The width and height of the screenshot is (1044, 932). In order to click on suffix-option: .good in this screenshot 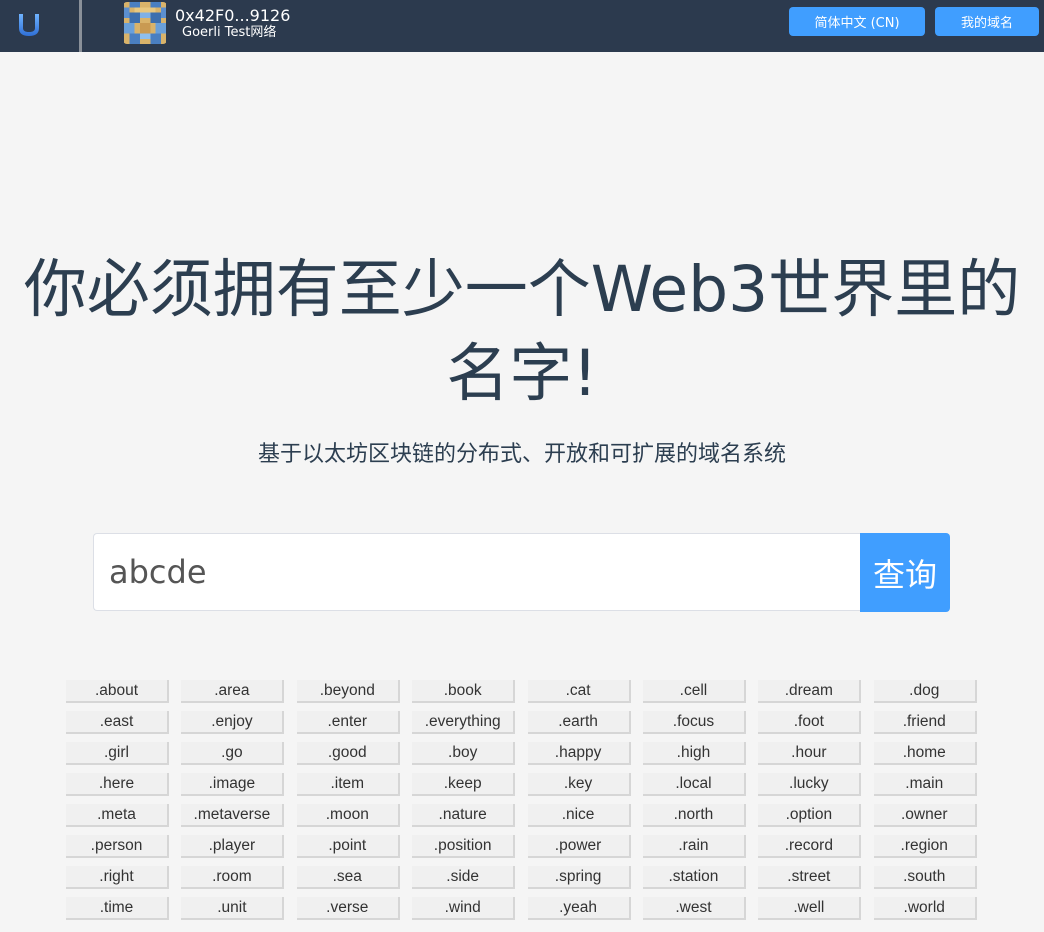, I will do `click(348, 753)`.